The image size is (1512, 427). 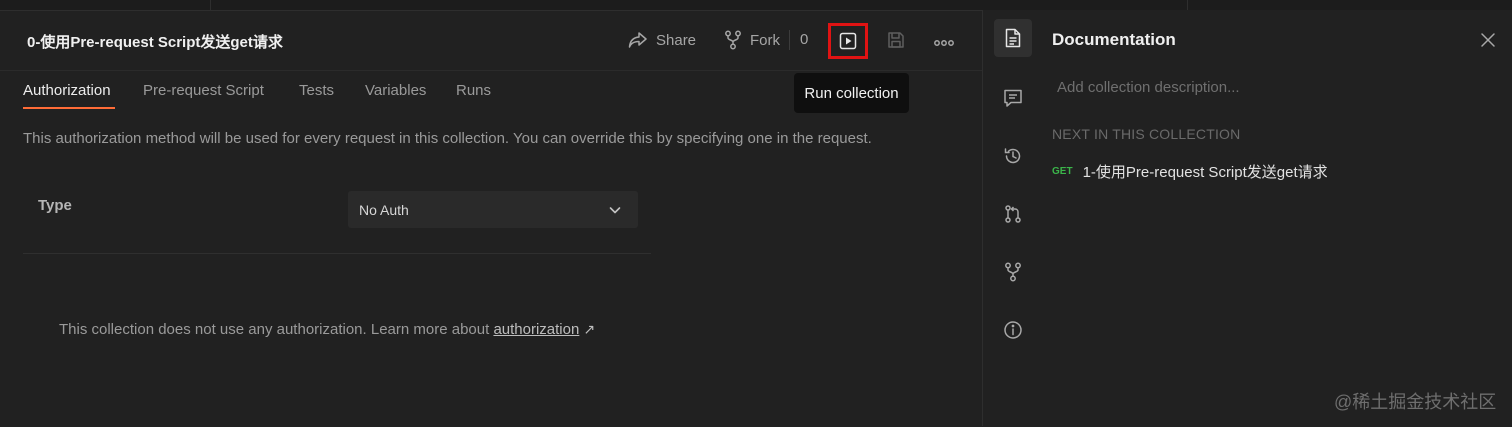 I want to click on right-sidebar-rail, so click(x=1012, y=218).